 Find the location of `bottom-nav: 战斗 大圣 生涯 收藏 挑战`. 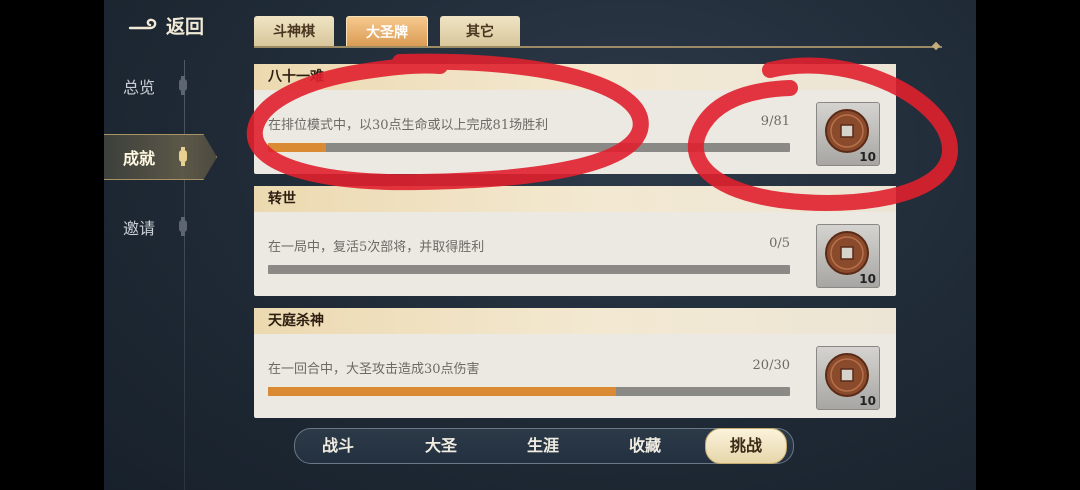

bottom-nav: 战斗 大圣 生涯 收藏 挑战 is located at coordinates (544, 446).